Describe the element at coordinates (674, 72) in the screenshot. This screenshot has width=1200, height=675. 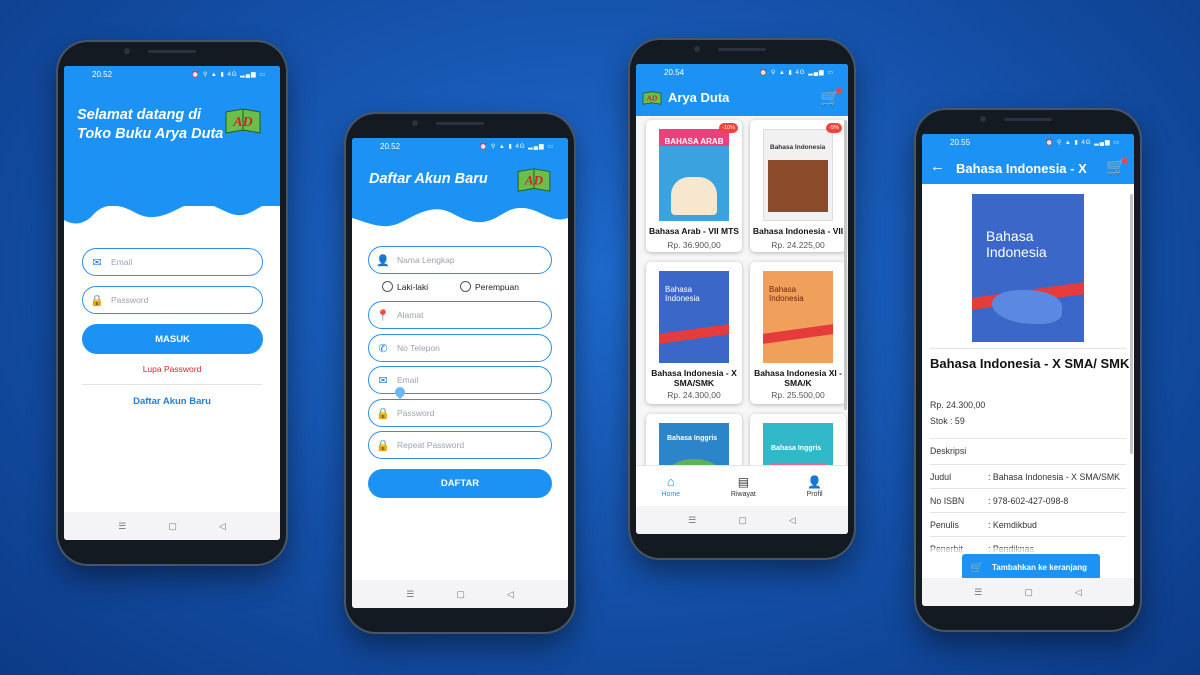
I see `status-time: 20.54` at that location.